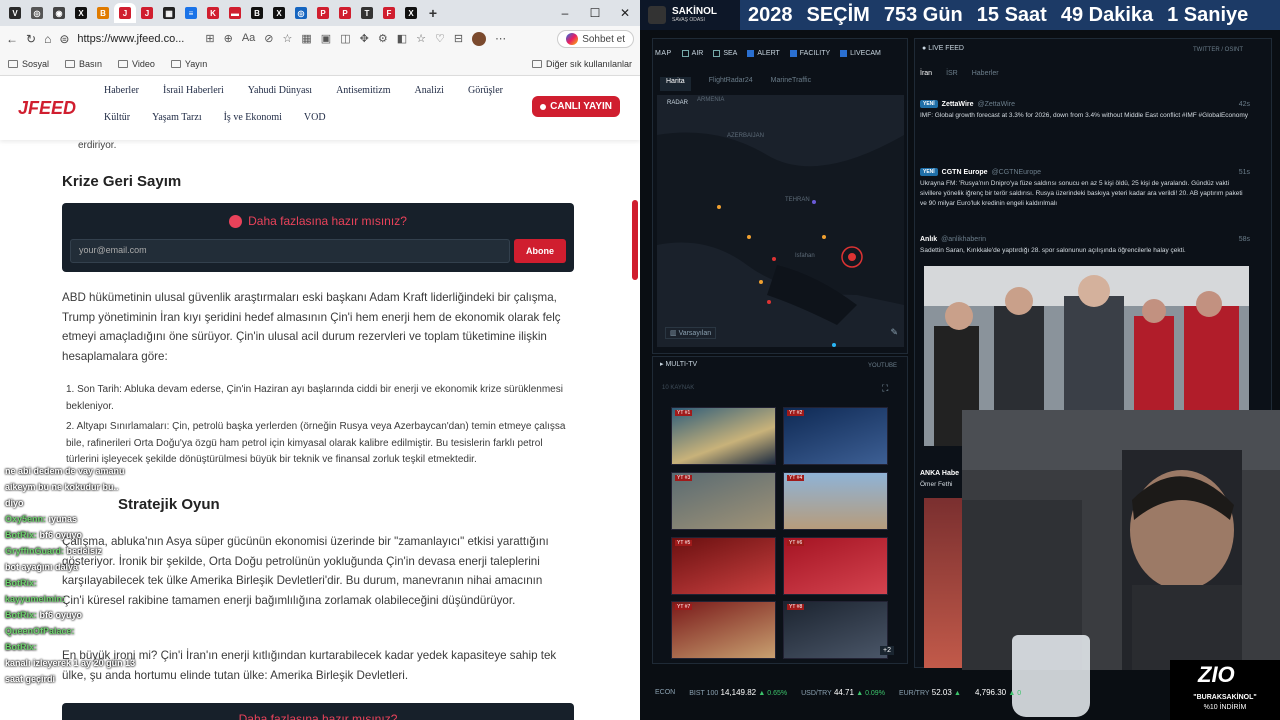 The width and height of the screenshot is (1280, 720). What do you see at coordinates (268, 39) in the screenshot?
I see `translate-icon: ⊘` at bounding box center [268, 39].